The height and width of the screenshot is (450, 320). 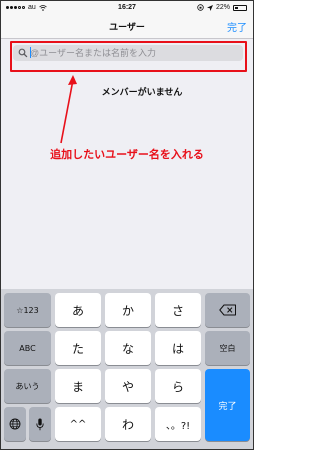 I want to click on key-ta: た, so click(x=78, y=348).